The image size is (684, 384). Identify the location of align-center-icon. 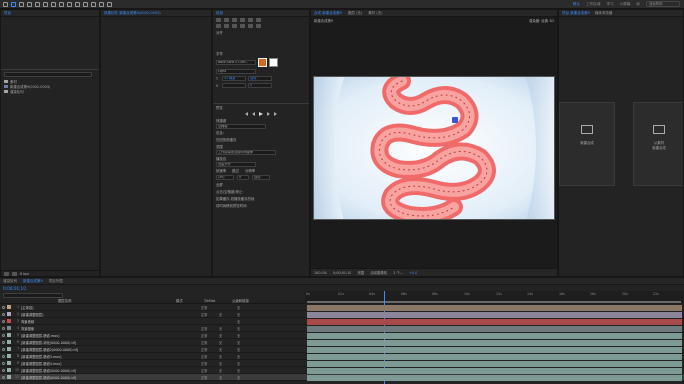
(226, 20).